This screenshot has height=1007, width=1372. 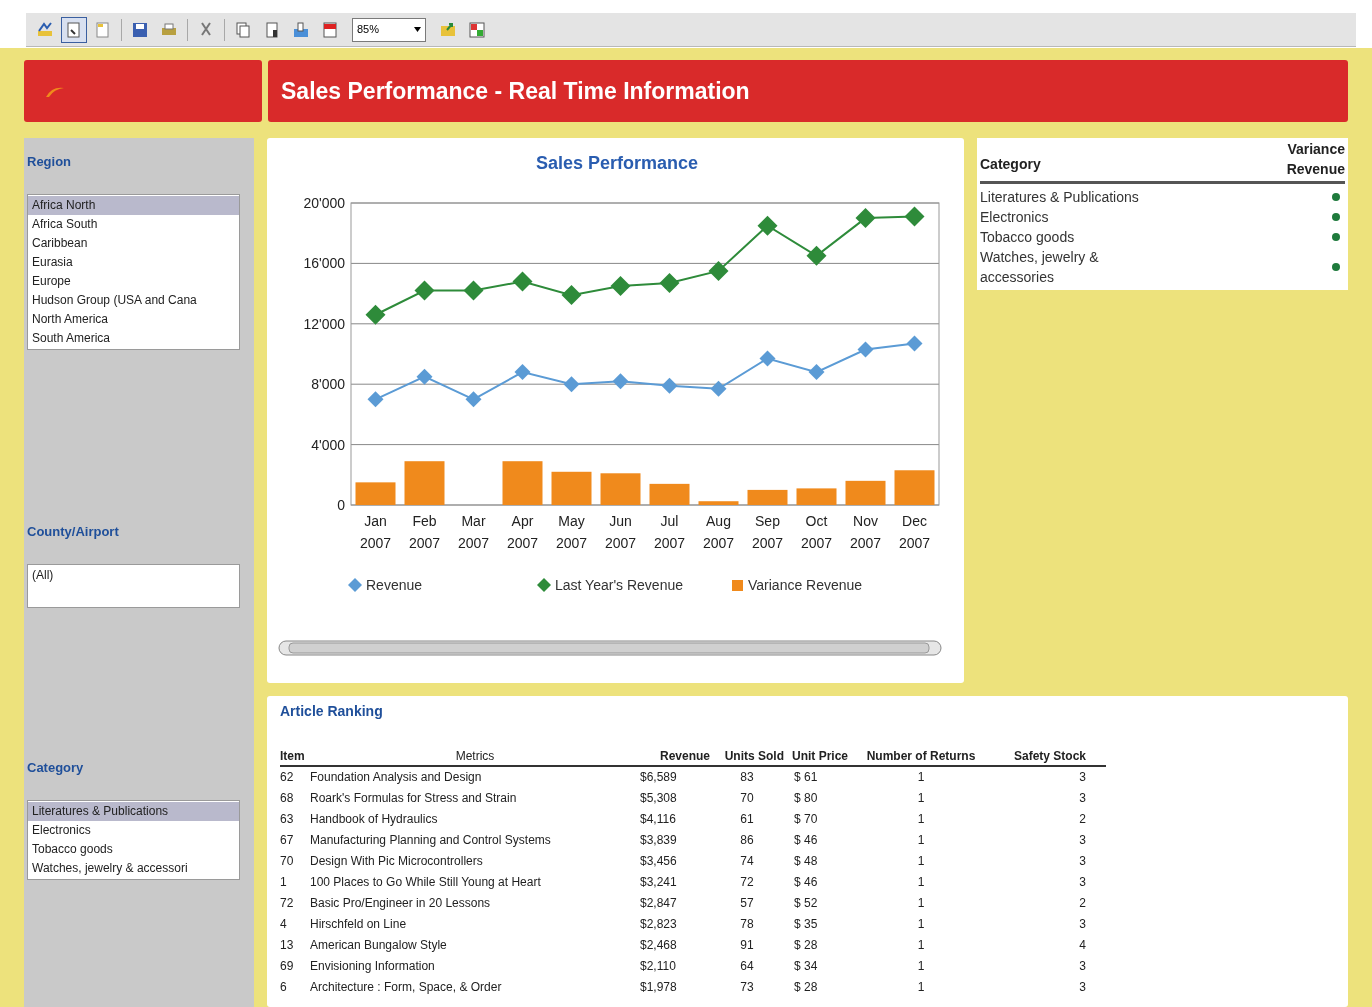 What do you see at coordinates (659, 945) in the screenshot?
I see `table-cell-text: $2,468` at bounding box center [659, 945].